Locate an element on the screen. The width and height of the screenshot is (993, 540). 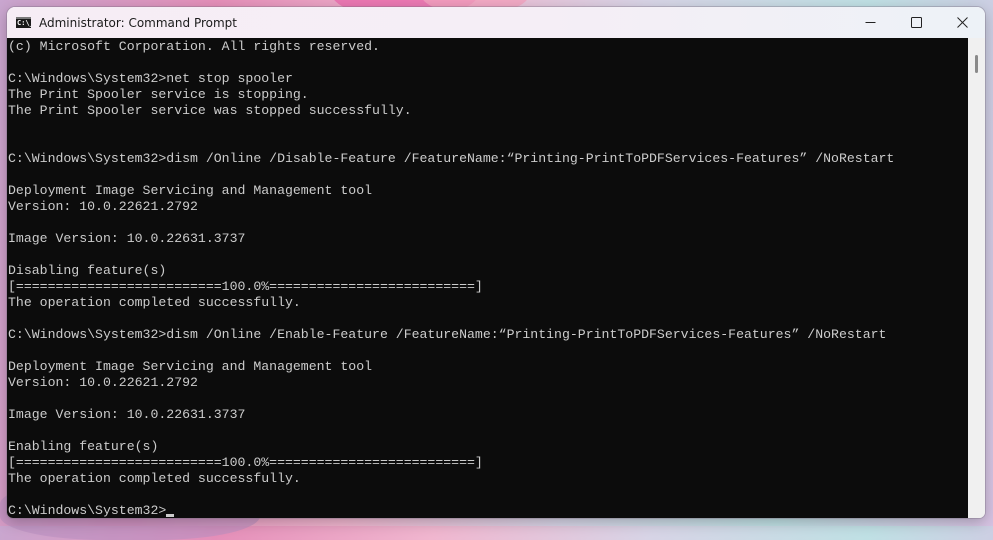
window-controls is located at coordinates (916, 22).